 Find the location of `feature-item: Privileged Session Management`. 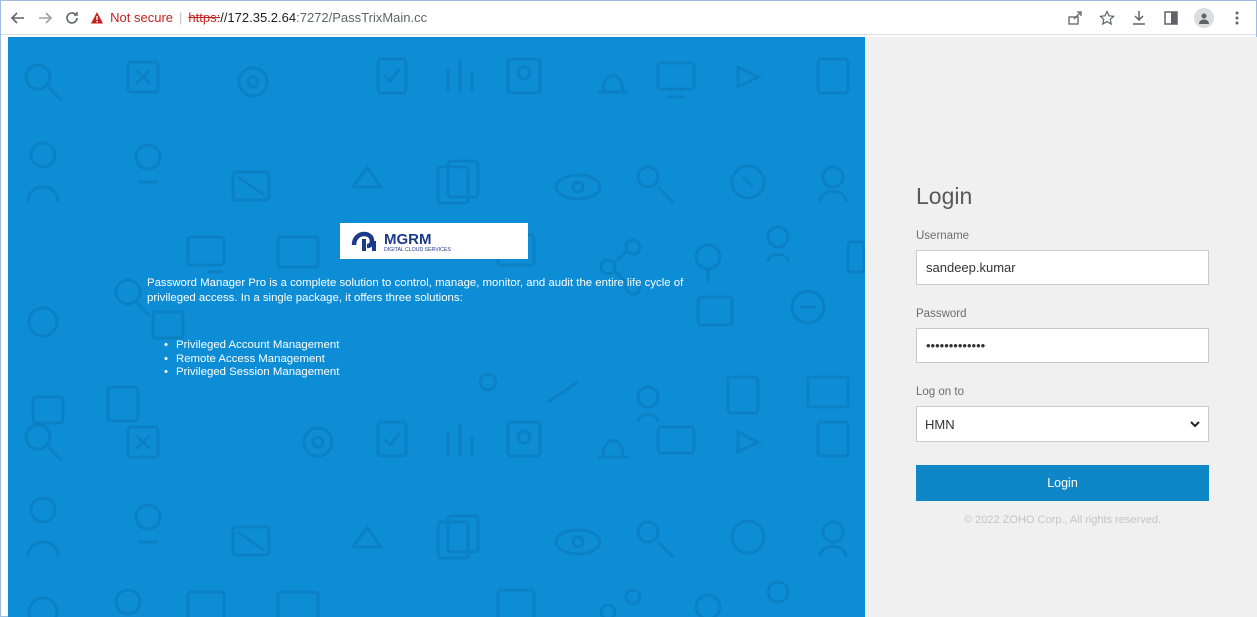

feature-item: Privileged Session Management is located at coordinates (251, 373).